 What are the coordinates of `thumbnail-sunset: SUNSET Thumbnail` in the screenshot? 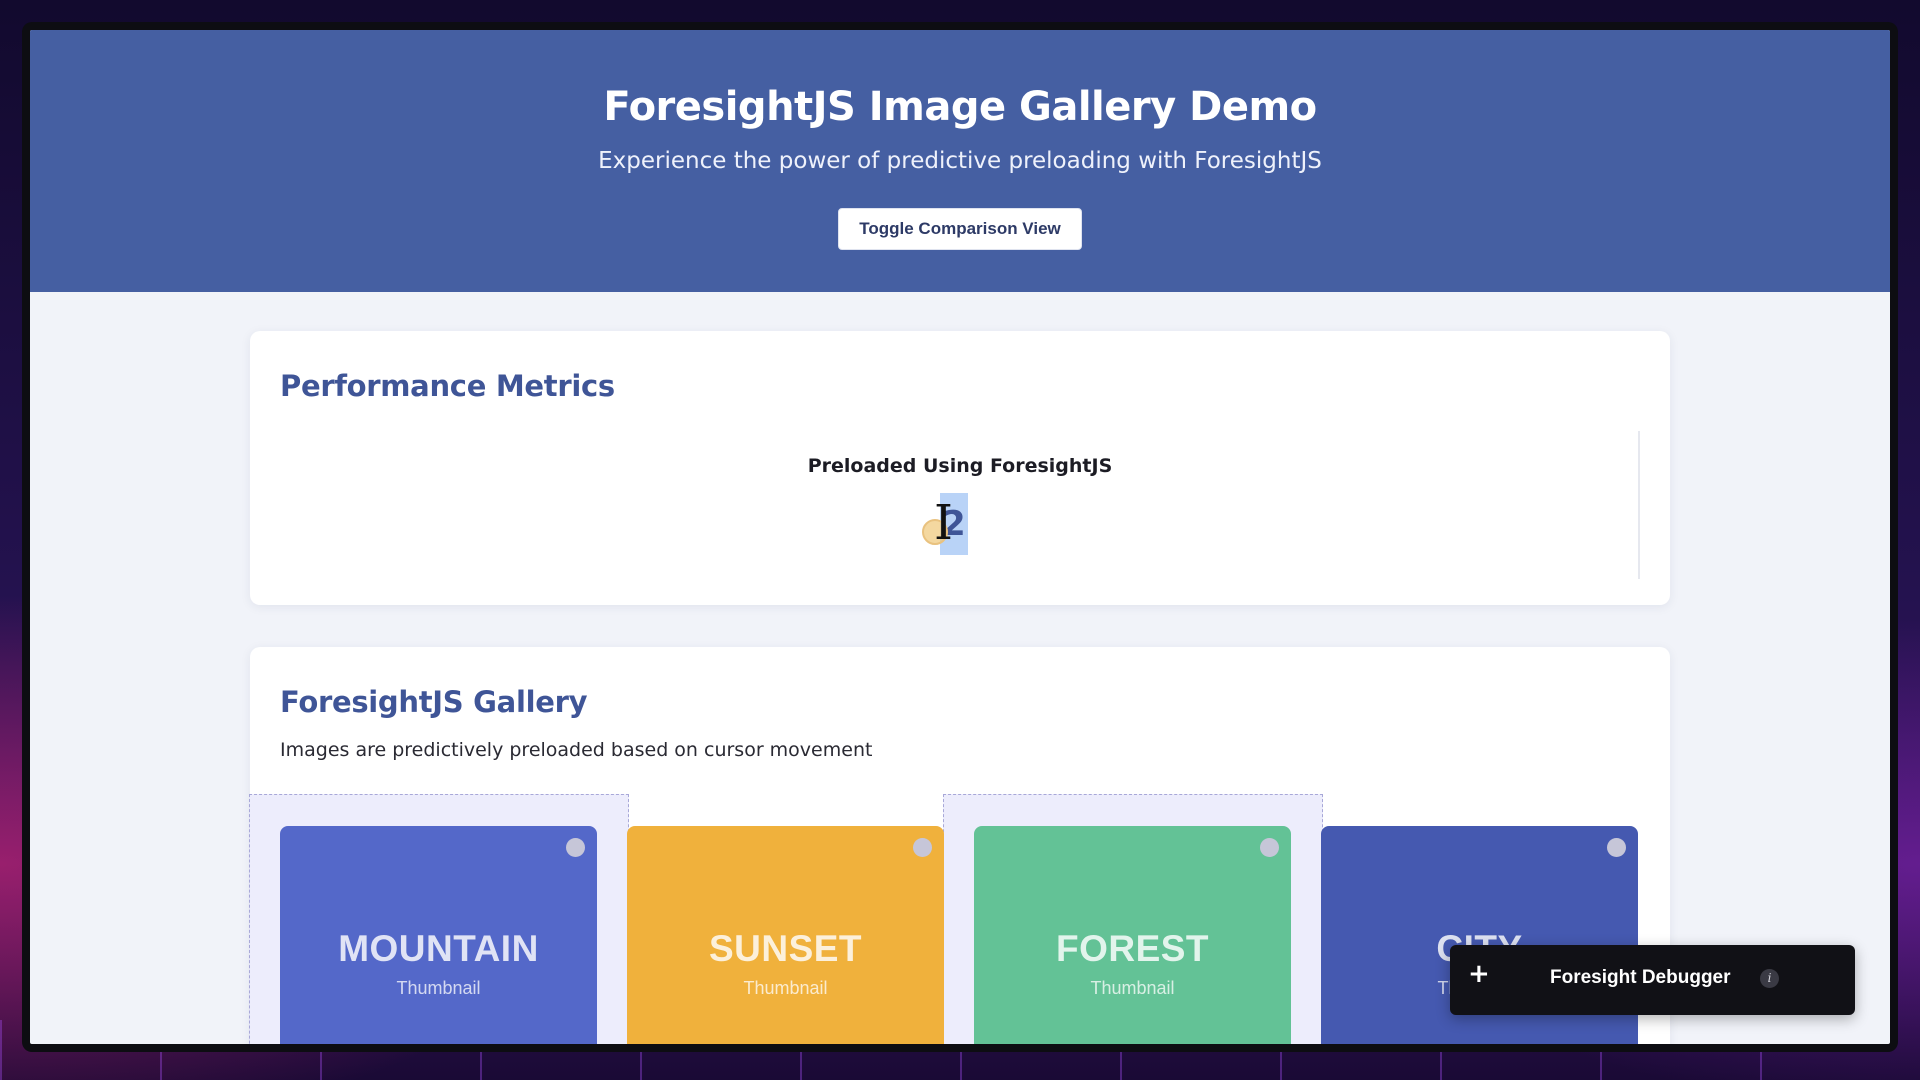 It's located at (785, 935).